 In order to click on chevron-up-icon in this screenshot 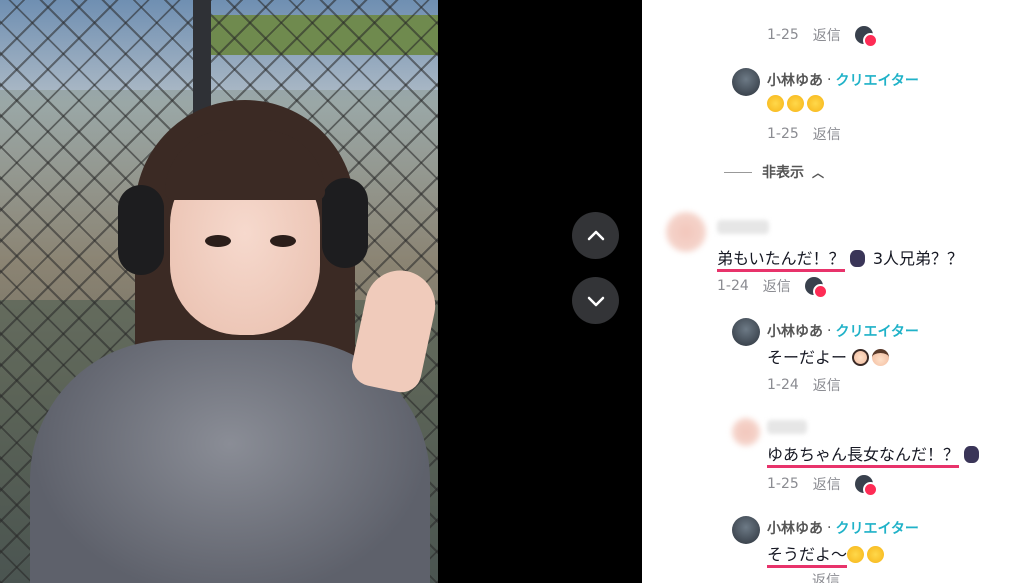, I will do `click(595, 235)`.